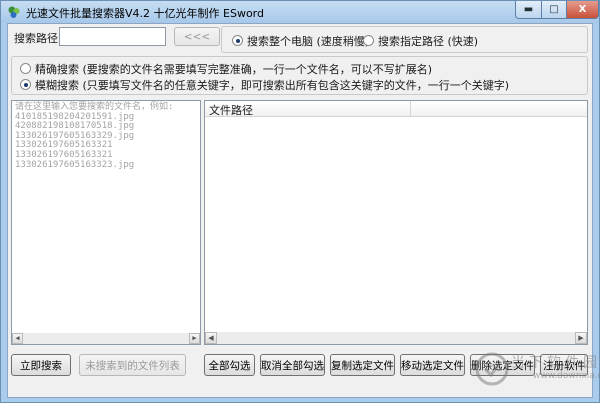  I want to click on close-icon: X, so click(582, 9).